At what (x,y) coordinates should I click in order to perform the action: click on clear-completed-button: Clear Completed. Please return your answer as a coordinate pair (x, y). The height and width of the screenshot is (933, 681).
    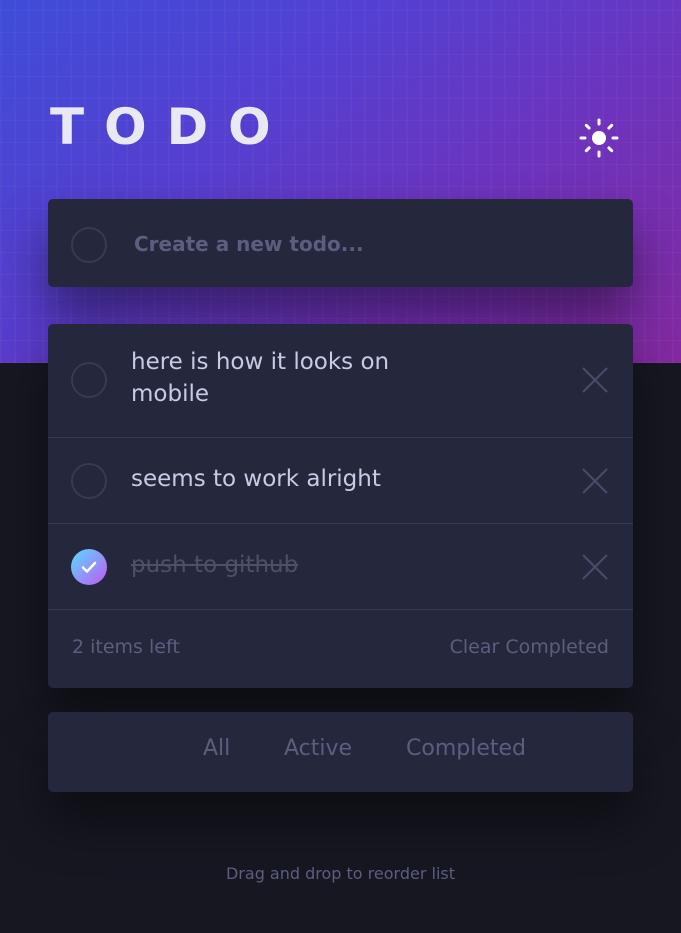
    Looking at the image, I should click on (529, 647).